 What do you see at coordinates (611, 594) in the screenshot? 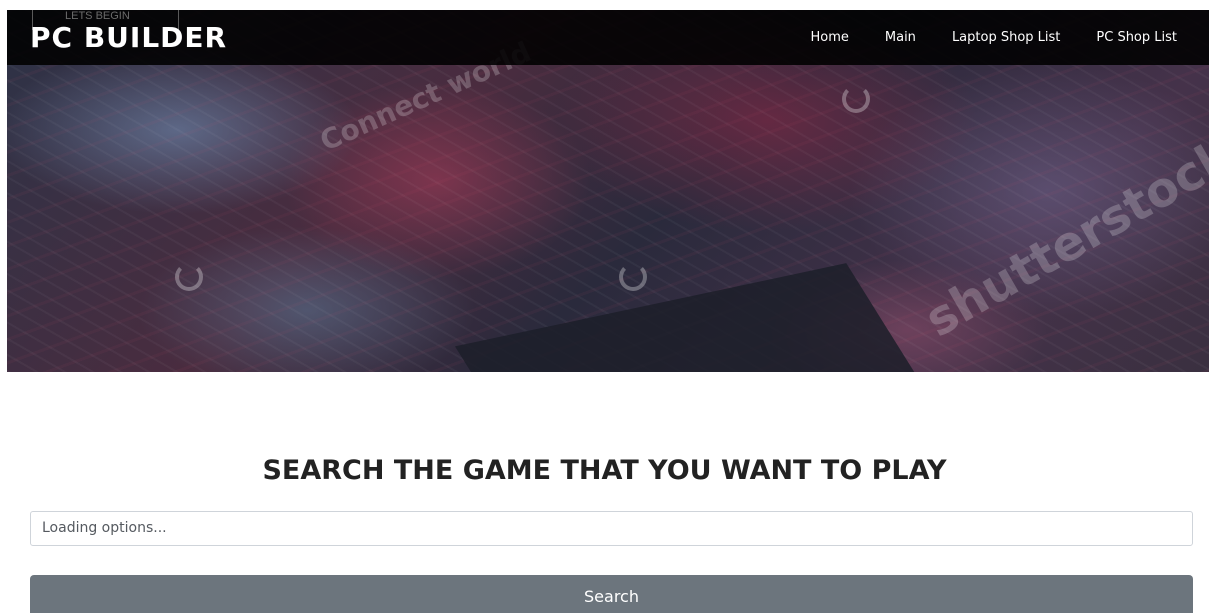
I see `search-button: Search` at bounding box center [611, 594].